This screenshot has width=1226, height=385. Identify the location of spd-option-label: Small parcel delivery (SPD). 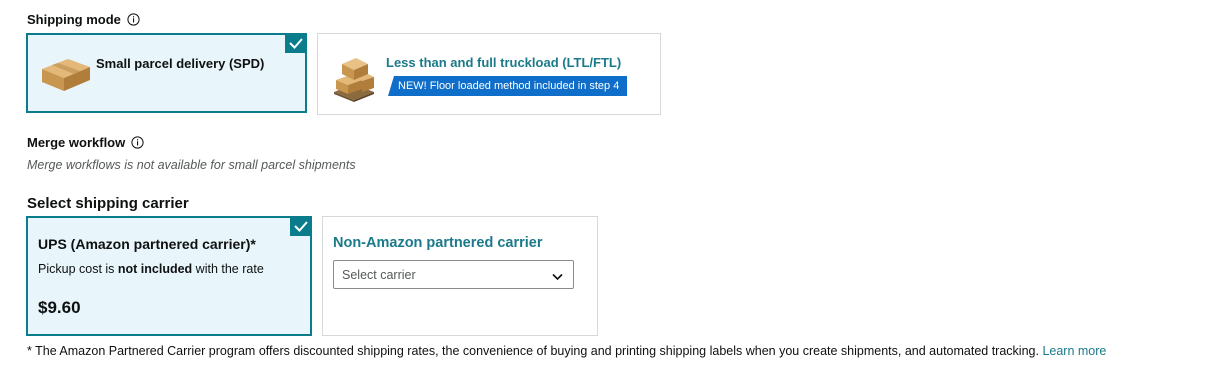
(180, 63).